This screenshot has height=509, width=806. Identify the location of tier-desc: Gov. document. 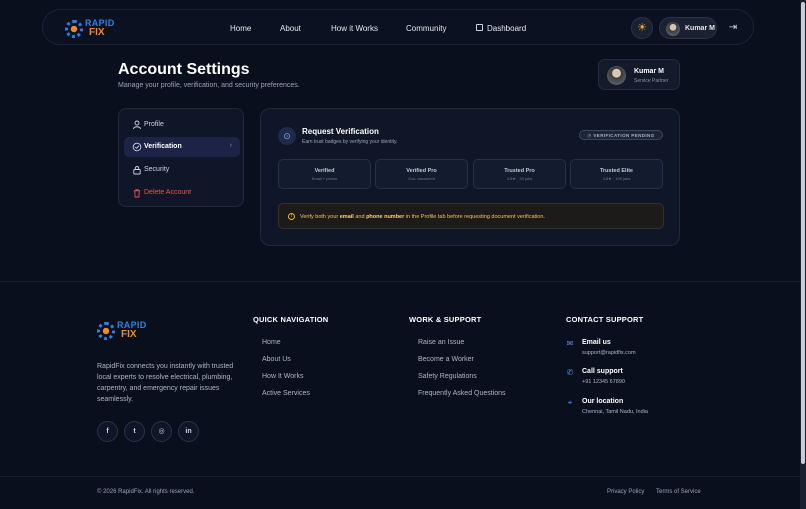
(421, 178).